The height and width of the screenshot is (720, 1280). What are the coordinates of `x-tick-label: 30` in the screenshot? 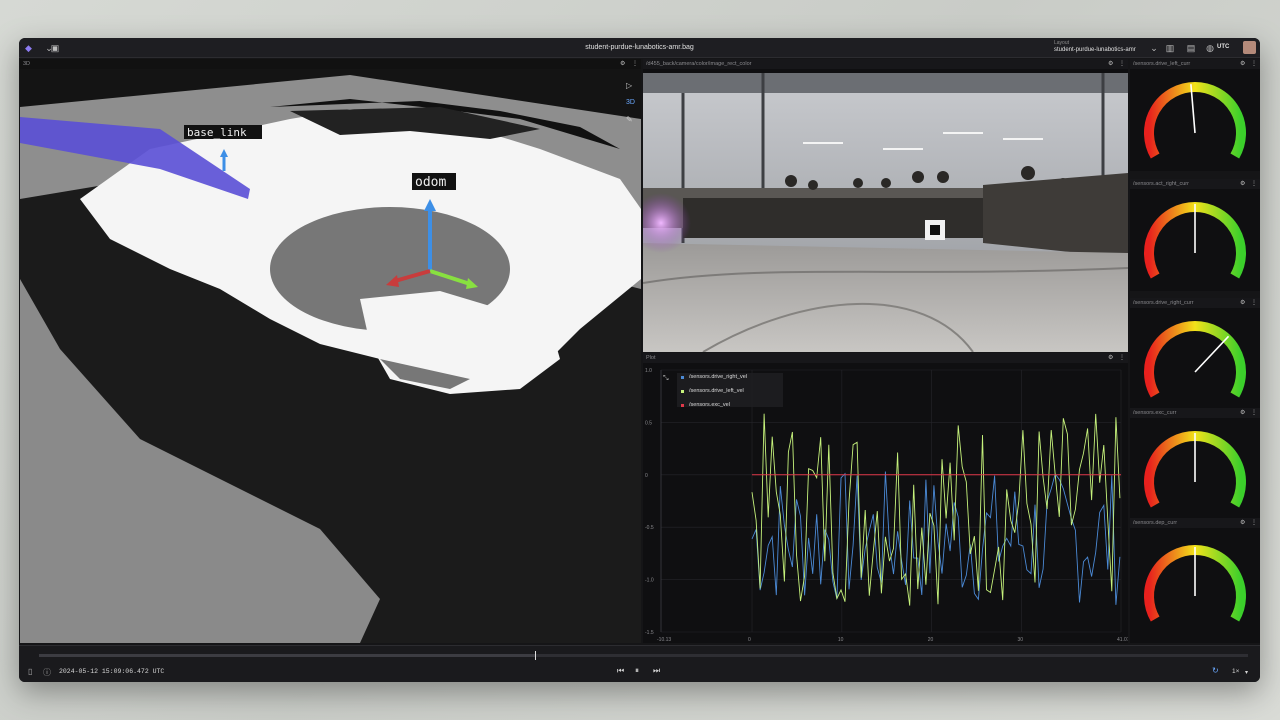 It's located at (1021, 640).